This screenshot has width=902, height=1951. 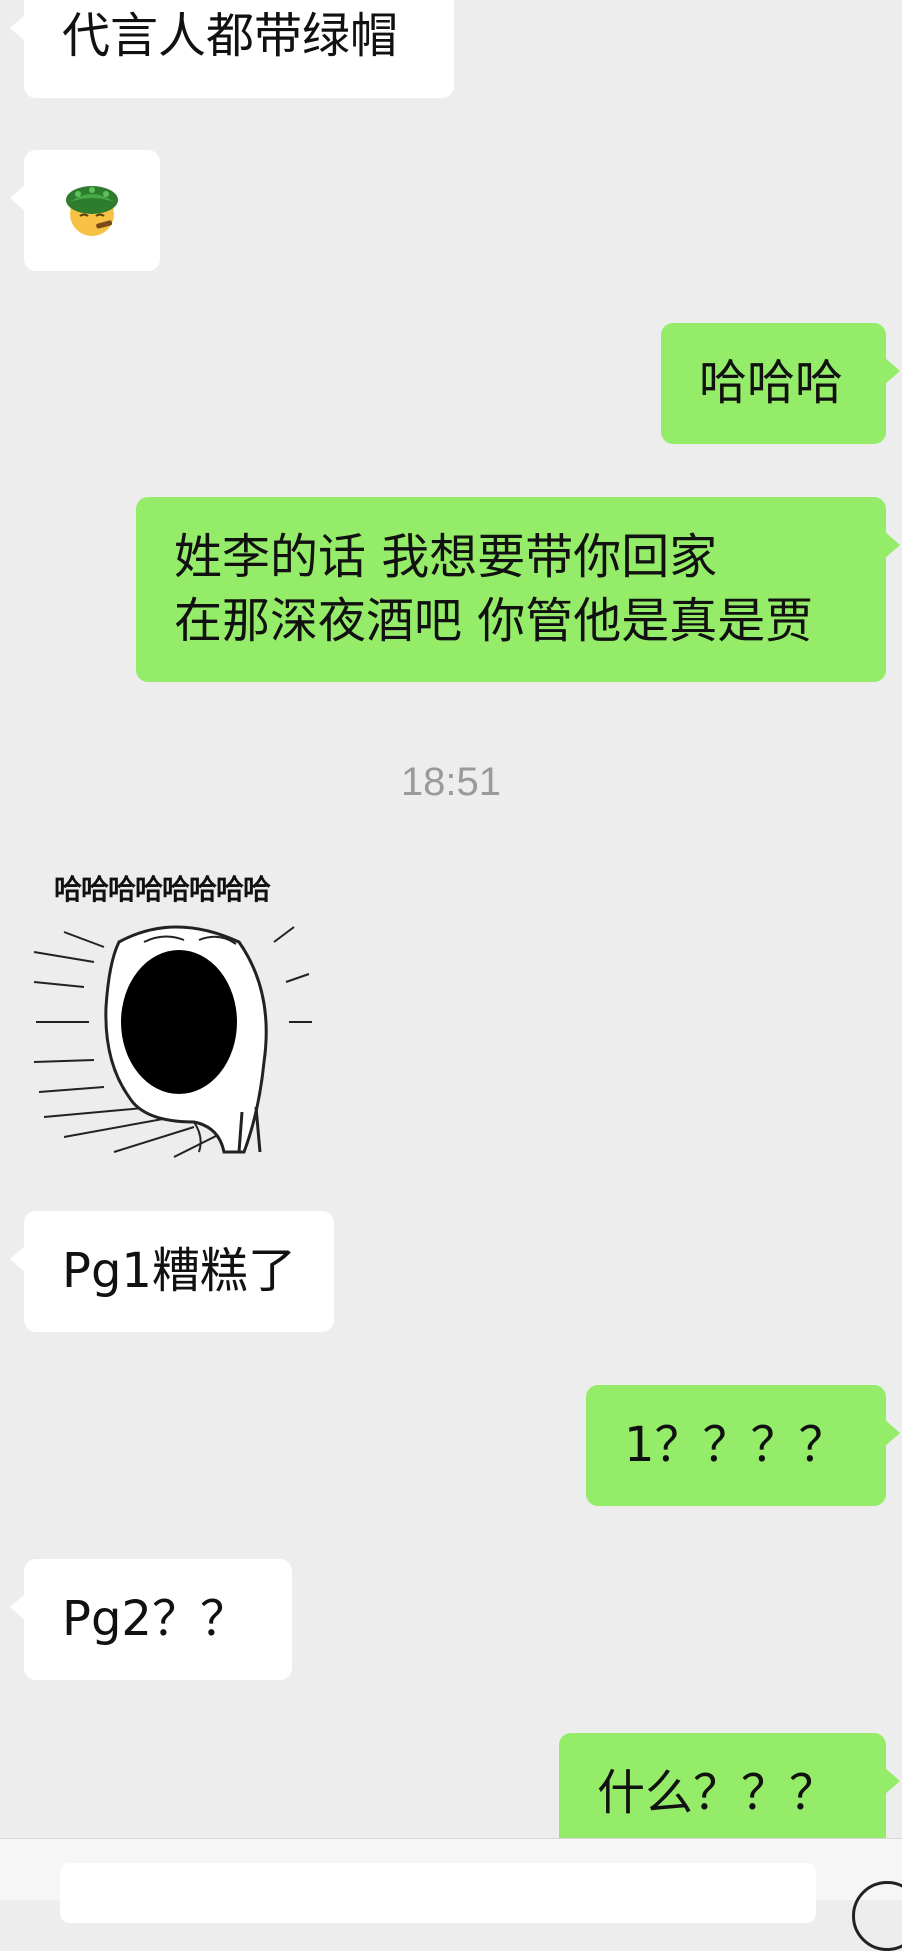 I want to click on laughing-face-sticker, so click(x=172, y=1041).